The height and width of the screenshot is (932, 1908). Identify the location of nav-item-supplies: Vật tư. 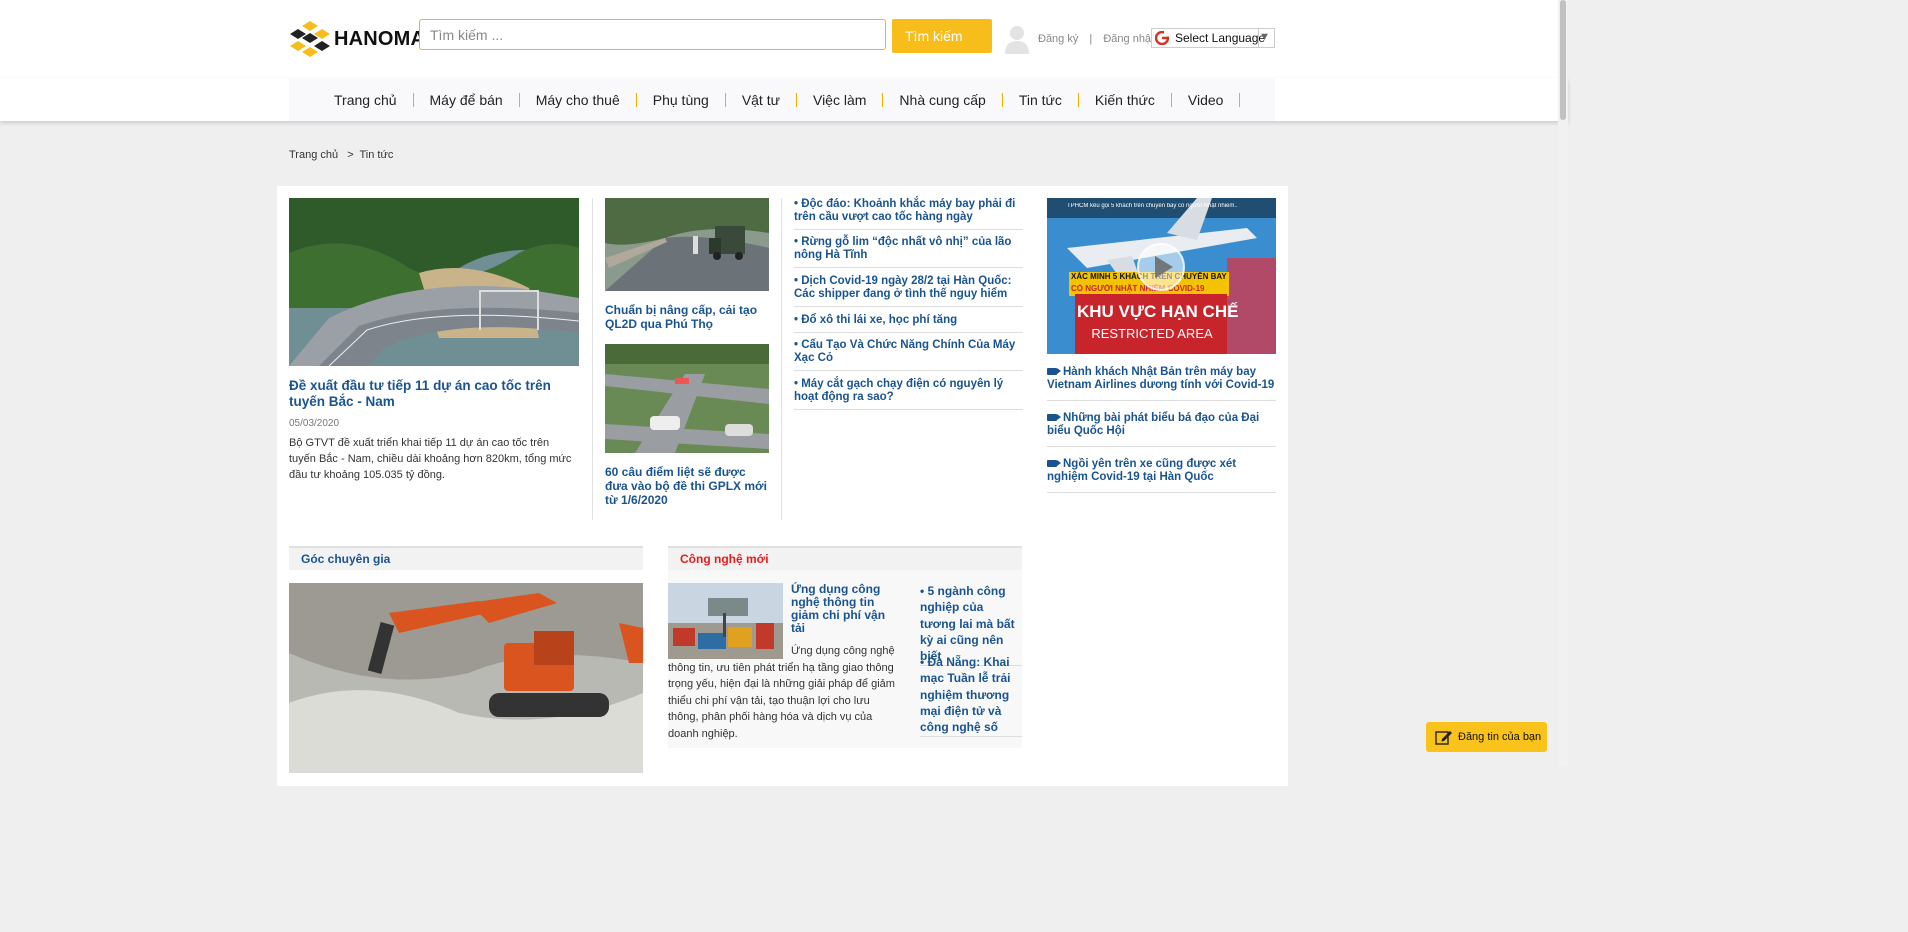
(761, 99).